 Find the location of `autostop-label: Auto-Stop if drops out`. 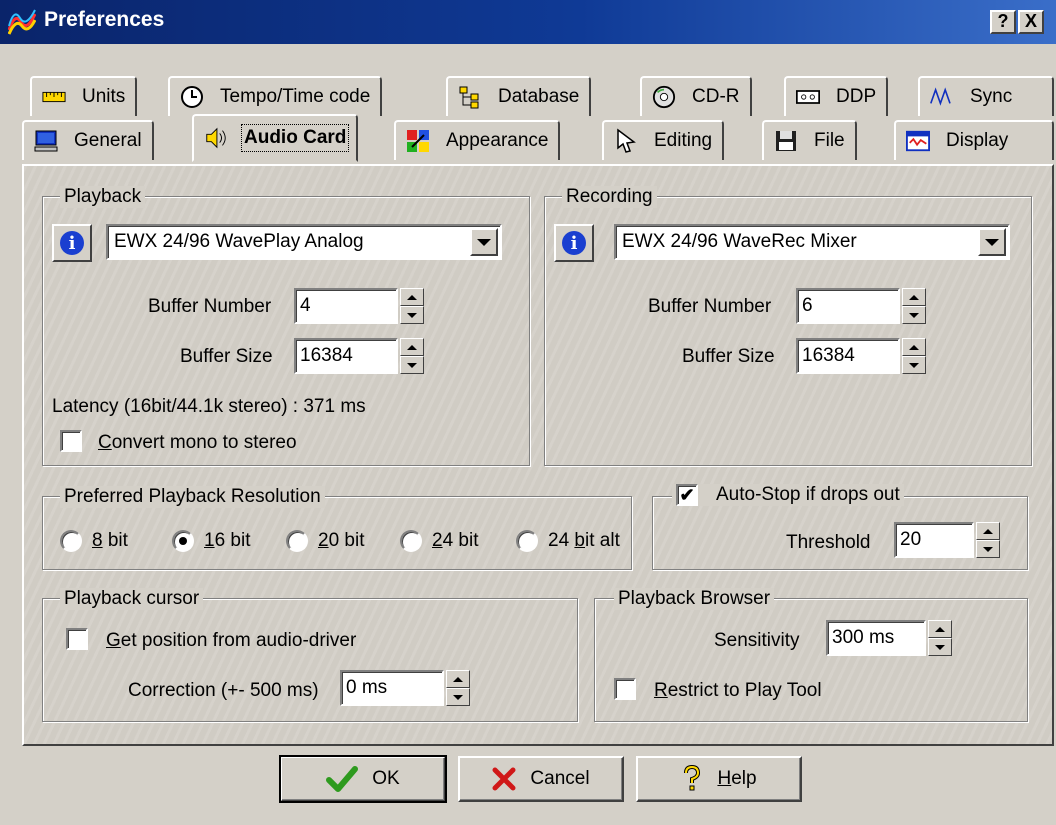

autostop-label: Auto-Stop if drops out is located at coordinates (808, 495).